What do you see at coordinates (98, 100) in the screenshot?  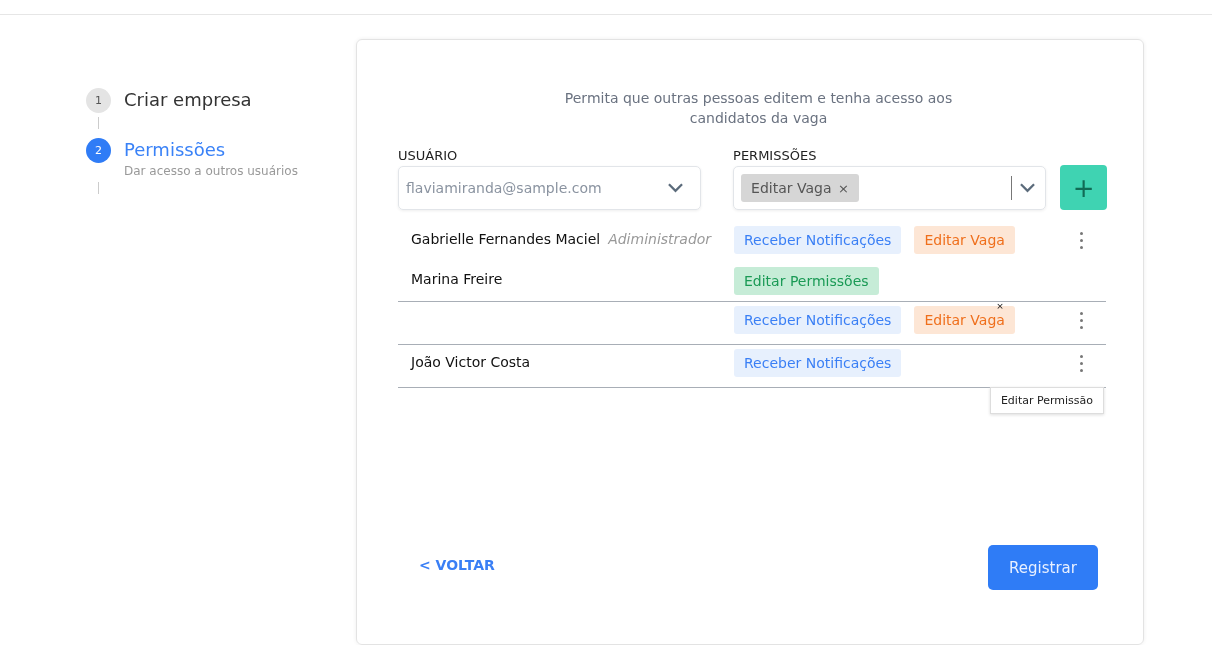 I see `step-number: 1` at bounding box center [98, 100].